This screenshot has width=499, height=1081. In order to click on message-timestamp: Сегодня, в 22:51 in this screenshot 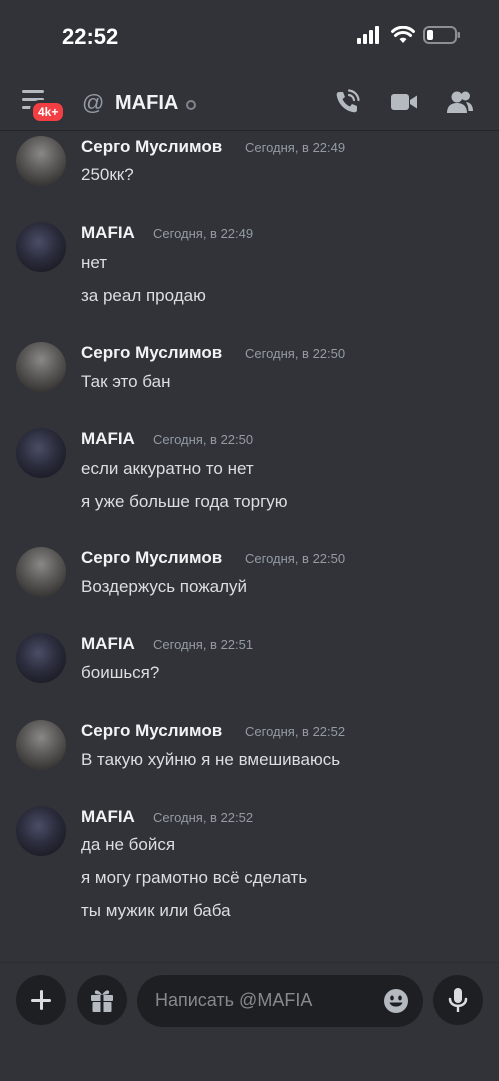, I will do `click(203, 644)`.